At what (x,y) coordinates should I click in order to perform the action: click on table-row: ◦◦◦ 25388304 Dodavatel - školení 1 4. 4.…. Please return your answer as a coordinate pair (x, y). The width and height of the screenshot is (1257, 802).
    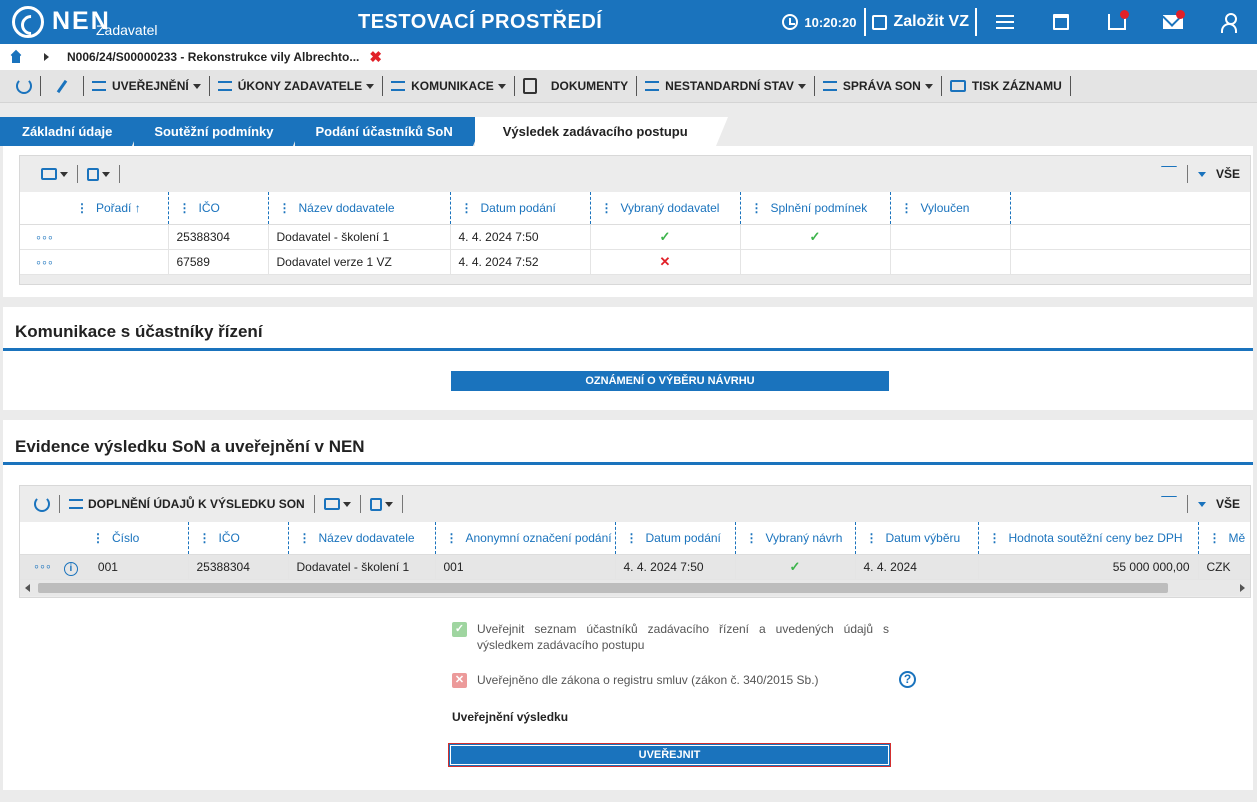
    Looking at the image, I should click on (635, 237).